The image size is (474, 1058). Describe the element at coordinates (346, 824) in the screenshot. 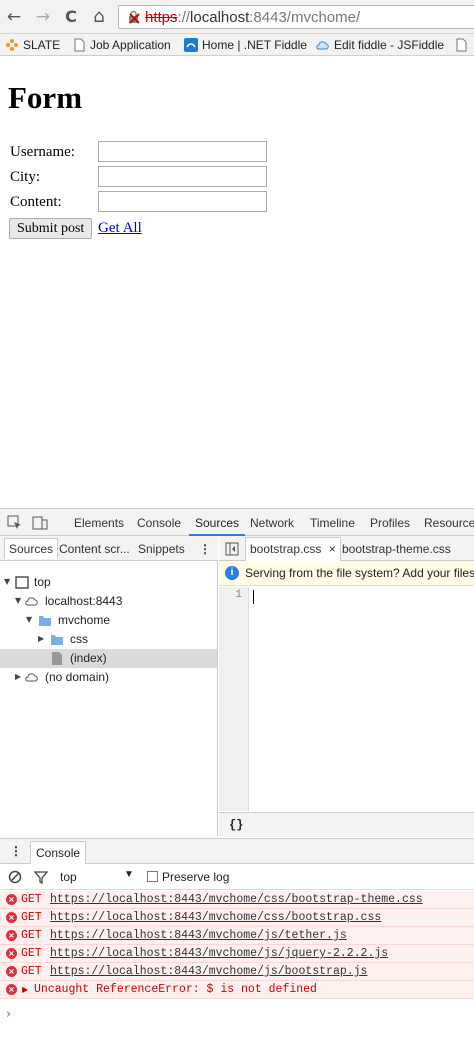

I see `editor-footer: {}` at that location.